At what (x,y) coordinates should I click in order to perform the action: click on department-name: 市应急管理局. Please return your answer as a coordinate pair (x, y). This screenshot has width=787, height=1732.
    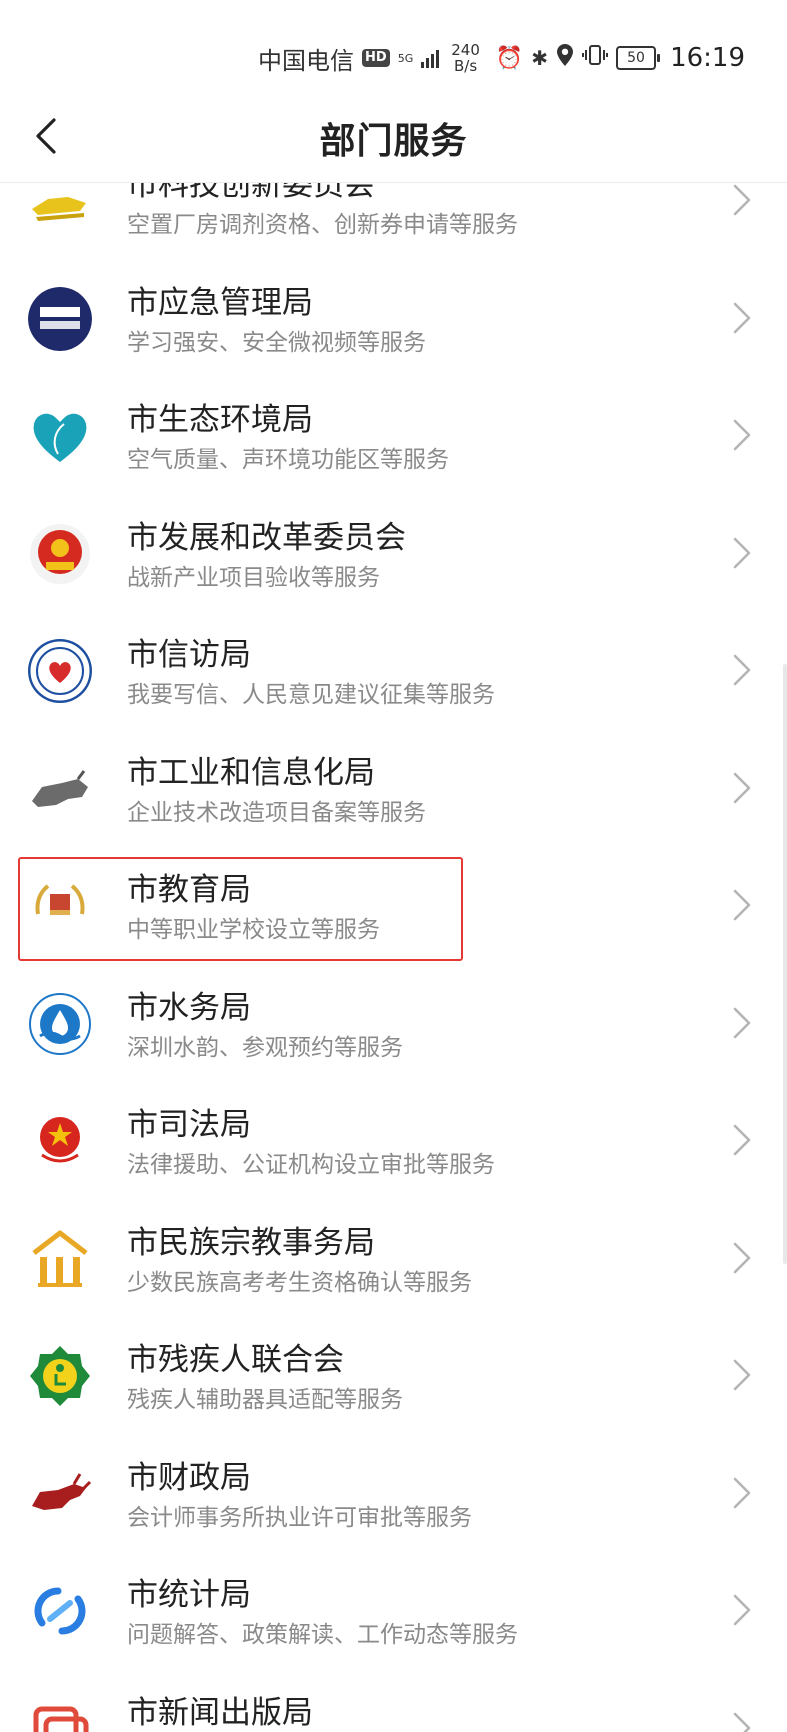
    Looking at the image, I should click on (220, 302).